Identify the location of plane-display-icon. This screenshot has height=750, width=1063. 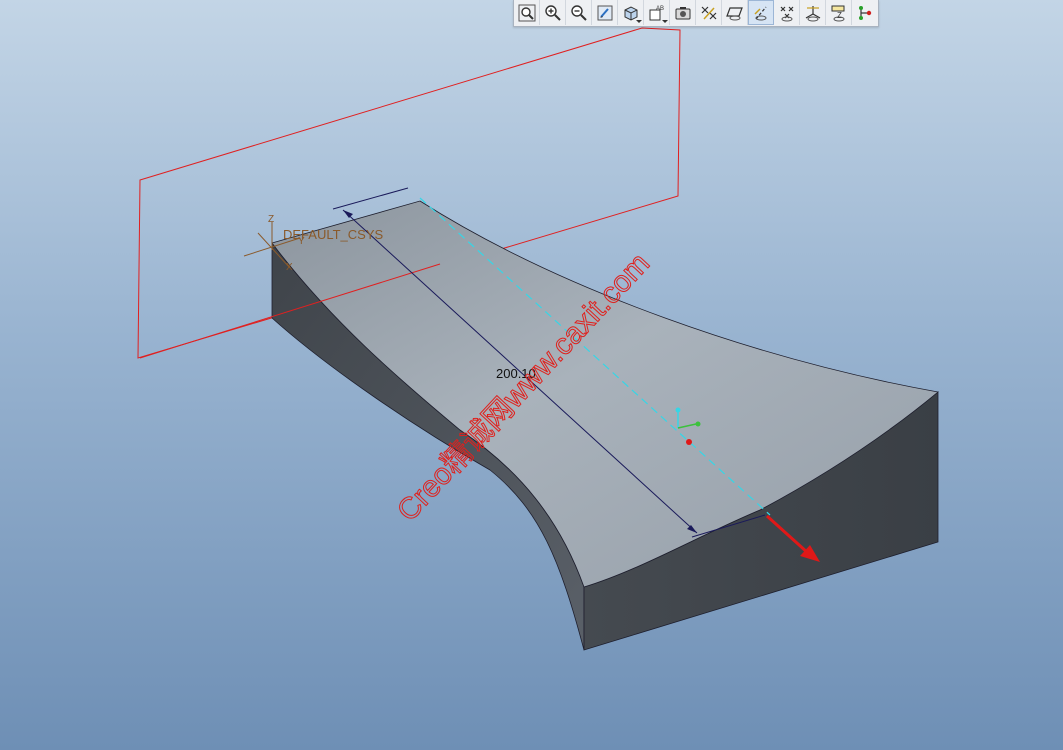
(734, 13).